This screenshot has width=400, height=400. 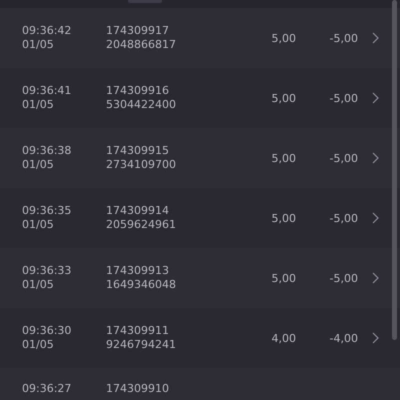 I want to click on time-text: 09:36:38, so click(x=47, y=151).